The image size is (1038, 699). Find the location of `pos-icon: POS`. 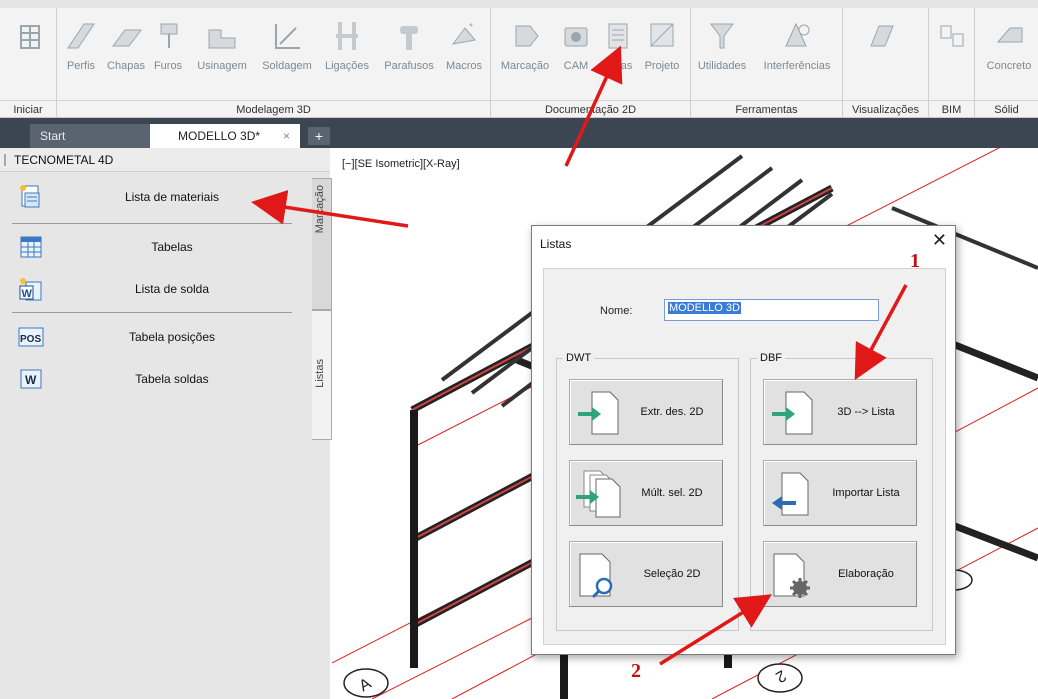

pos-icon: POS is located at coordinates (31, 337).